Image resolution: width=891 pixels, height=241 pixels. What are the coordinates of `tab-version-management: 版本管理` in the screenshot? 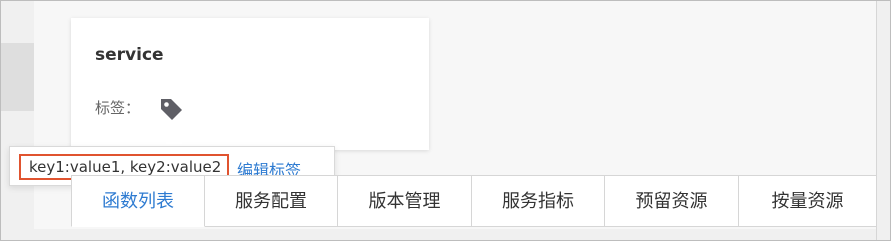 It's located at (405, 201).